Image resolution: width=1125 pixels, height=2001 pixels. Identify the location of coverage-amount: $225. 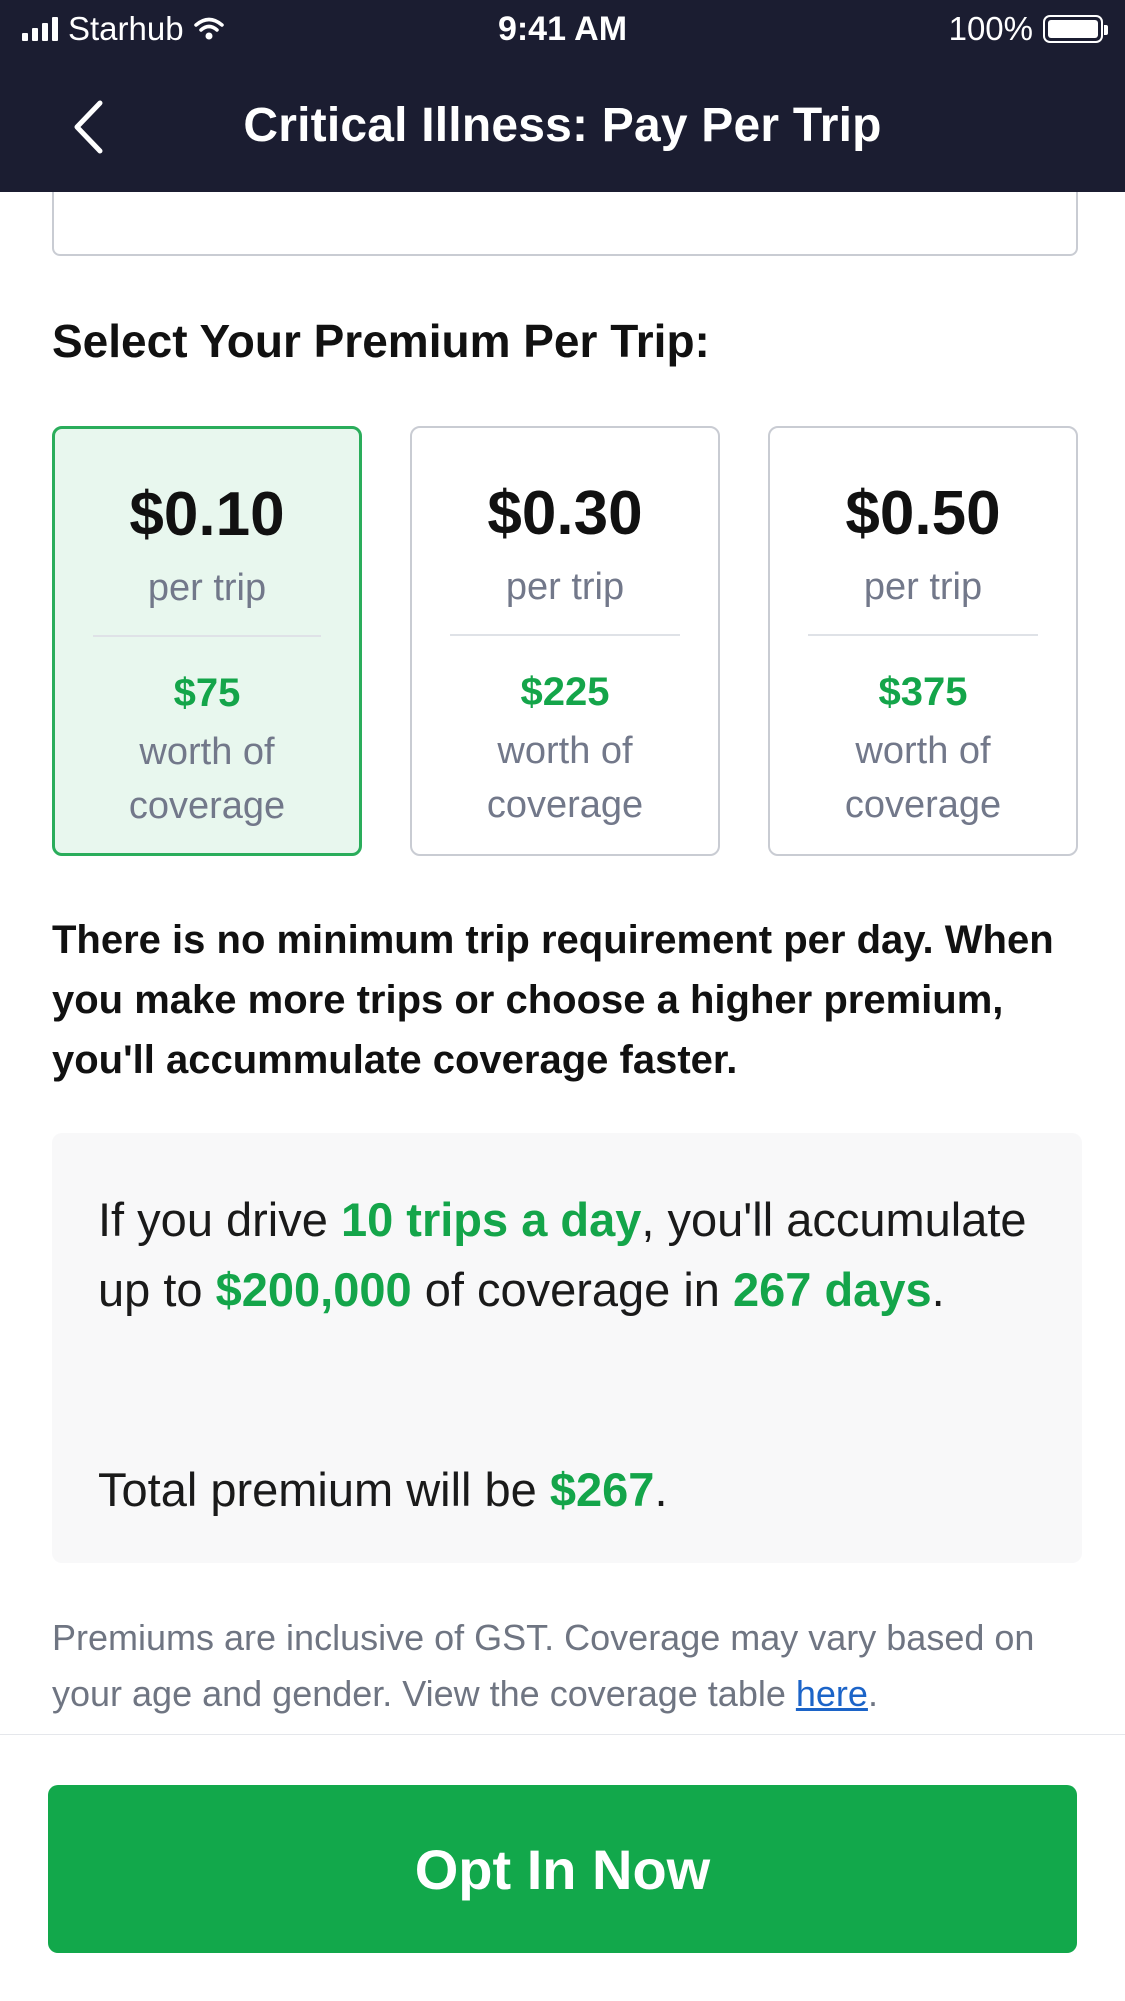
(565, 692).